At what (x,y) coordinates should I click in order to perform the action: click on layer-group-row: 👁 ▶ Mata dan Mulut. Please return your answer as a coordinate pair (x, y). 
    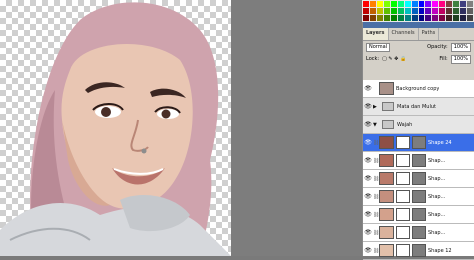
    Looking at the image, I should click on (418, 107).